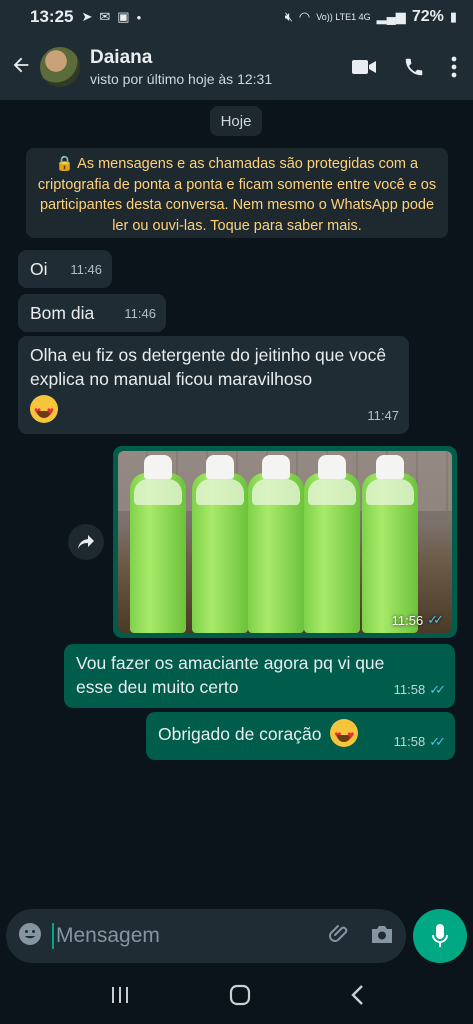 The image size is (473, 1024). Describe the element at coordinates (123, 16) in the screenshot. I see `app-icon: ▣` at that location.